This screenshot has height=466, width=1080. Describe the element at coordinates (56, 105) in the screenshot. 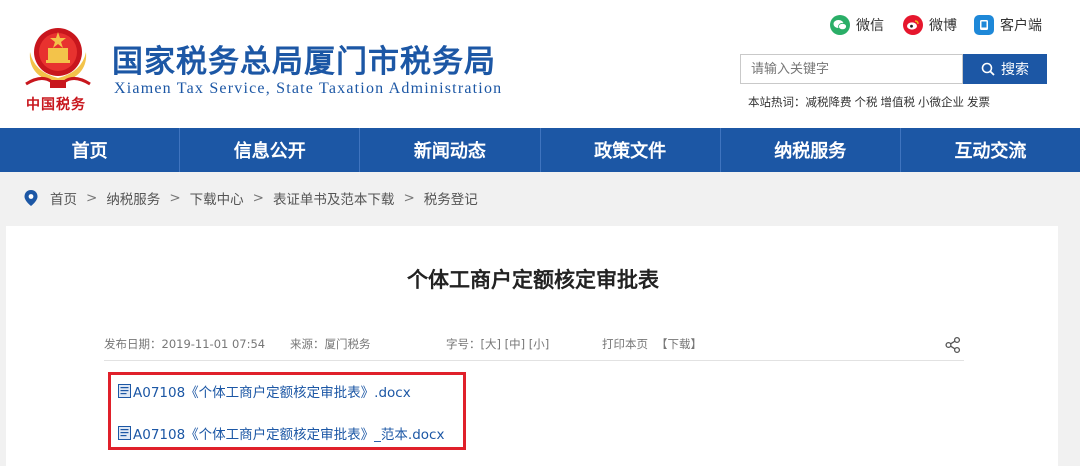

I see `emblem-caption: 中国税务` at that location.